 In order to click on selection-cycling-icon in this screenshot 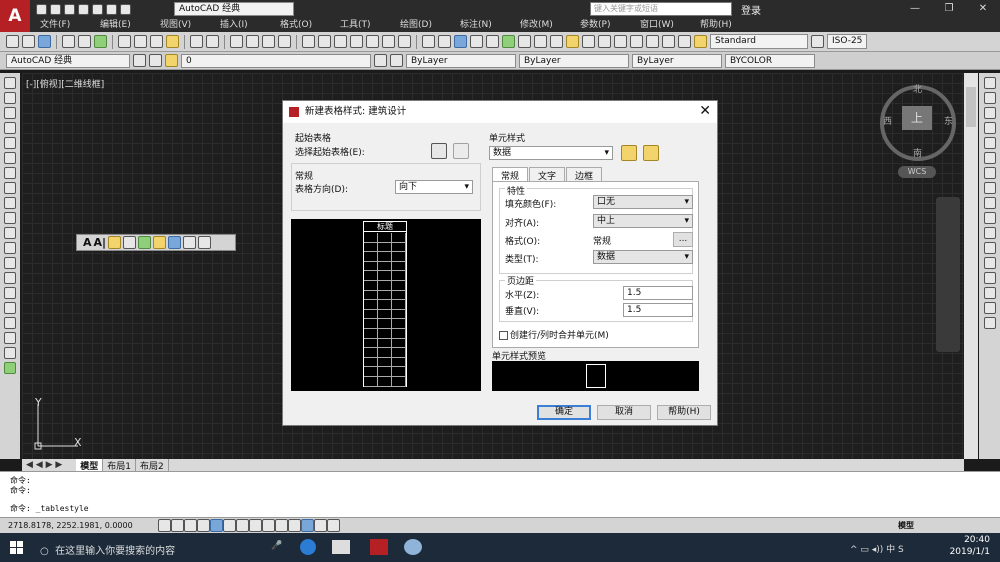, I will do `click(333, 525)`.